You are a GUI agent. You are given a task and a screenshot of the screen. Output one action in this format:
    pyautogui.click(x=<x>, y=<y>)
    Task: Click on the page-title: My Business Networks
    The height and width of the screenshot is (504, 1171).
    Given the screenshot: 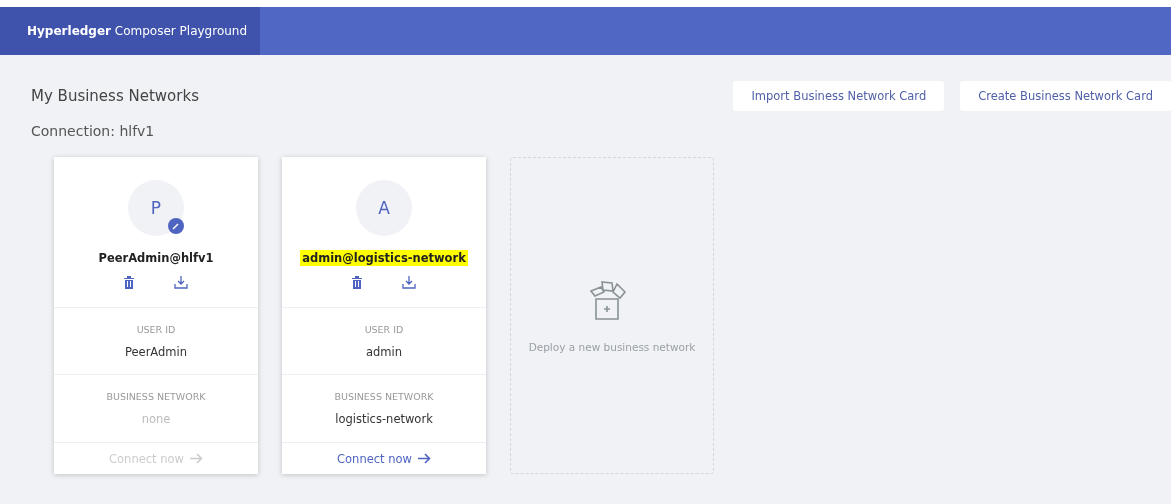 What is the action you would take?
    pyautogui.click(x=115, y=96)
    